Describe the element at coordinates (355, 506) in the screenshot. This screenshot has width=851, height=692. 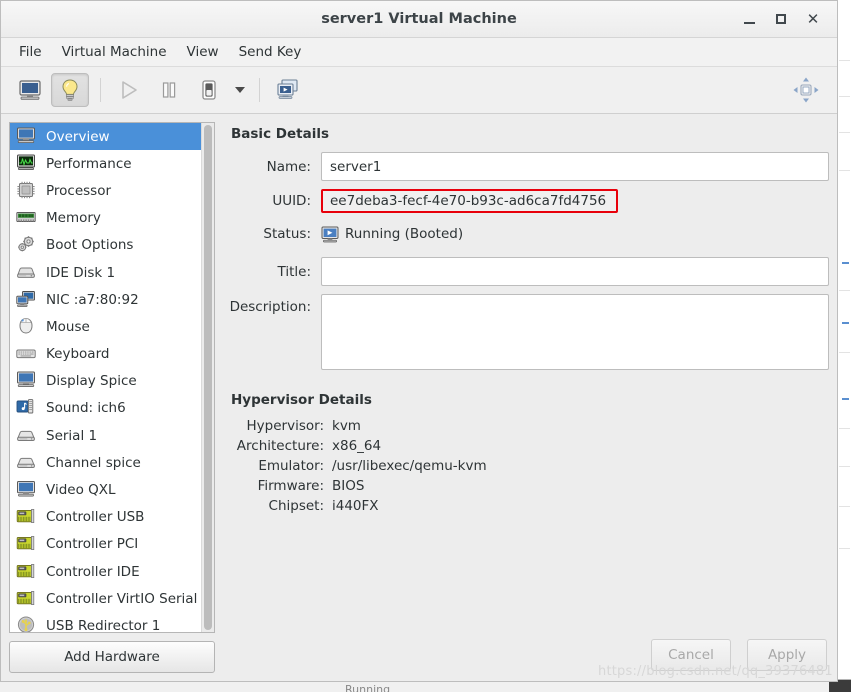
I see `hypervisor-row-value: i440FX` at that location.